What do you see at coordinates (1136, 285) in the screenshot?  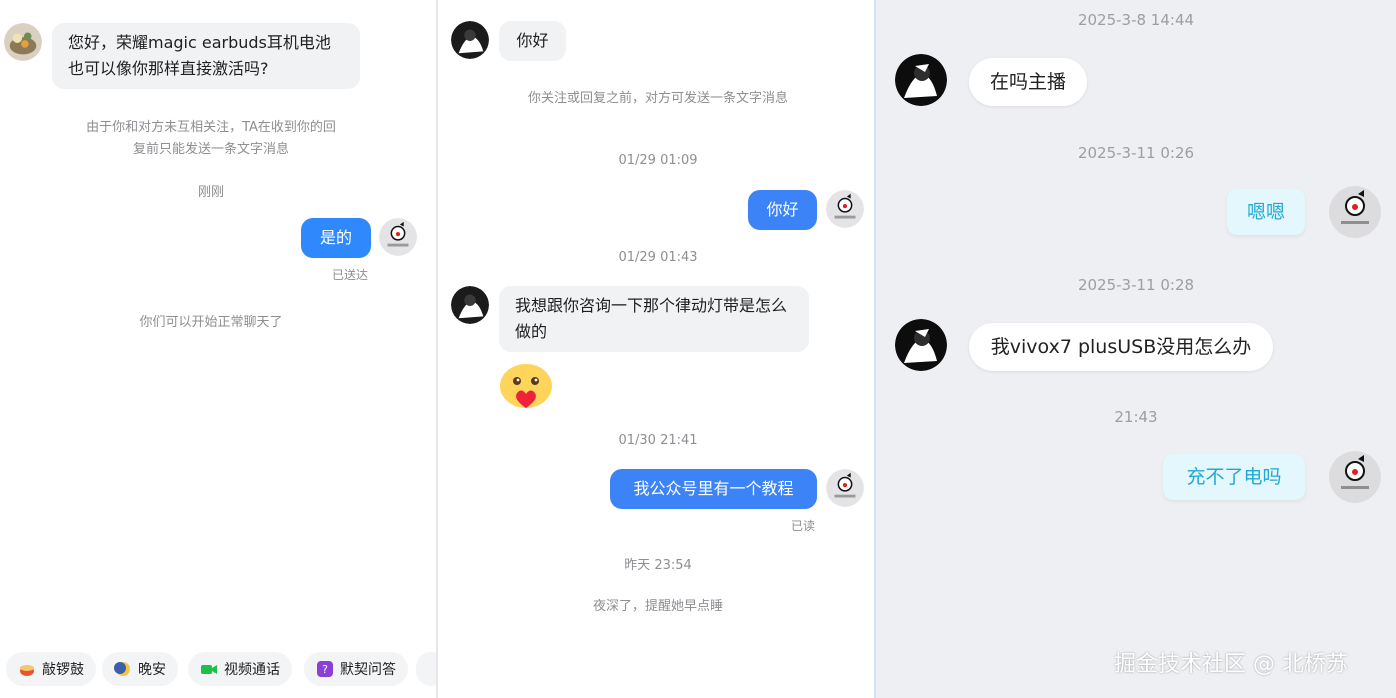 I see `timestamp: 2025-3-11 0:28` at bounding box center [1136, 285].